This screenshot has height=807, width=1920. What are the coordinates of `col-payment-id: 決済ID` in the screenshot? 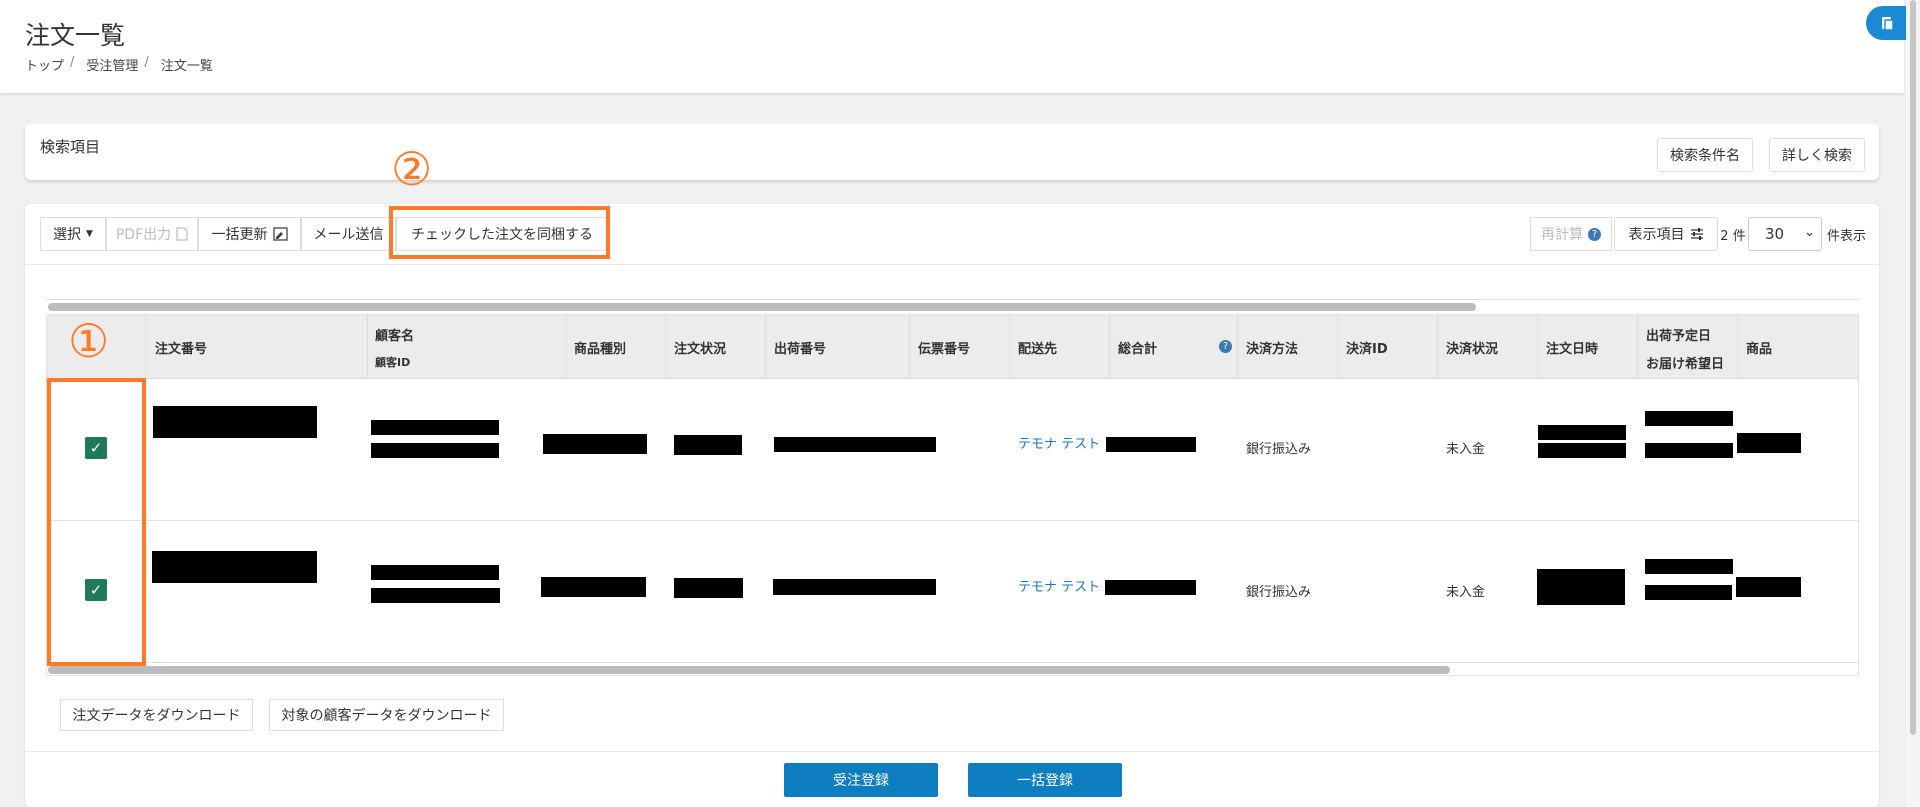 It's located at (1367, 347).